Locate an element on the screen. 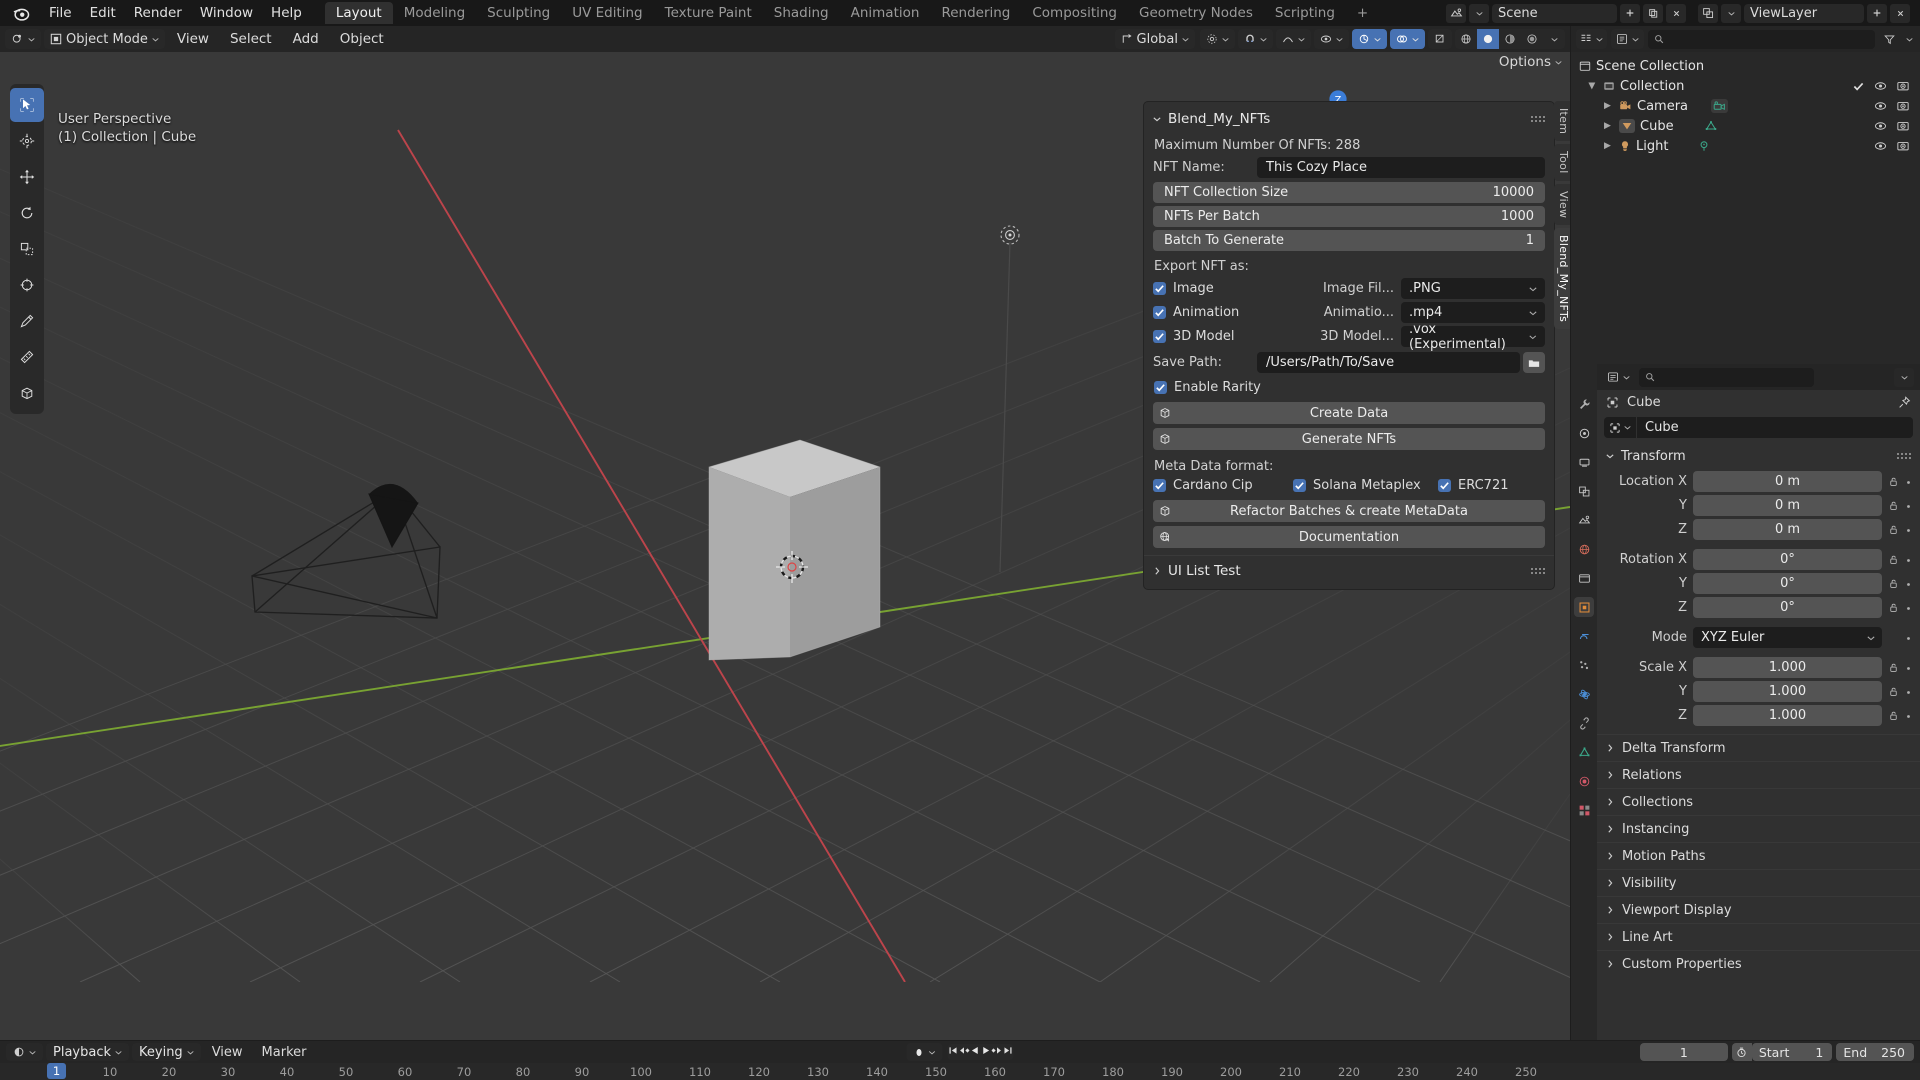 This screenshot has height=1080, width=1920. menu-file: File is located at coordinates (60, 13).